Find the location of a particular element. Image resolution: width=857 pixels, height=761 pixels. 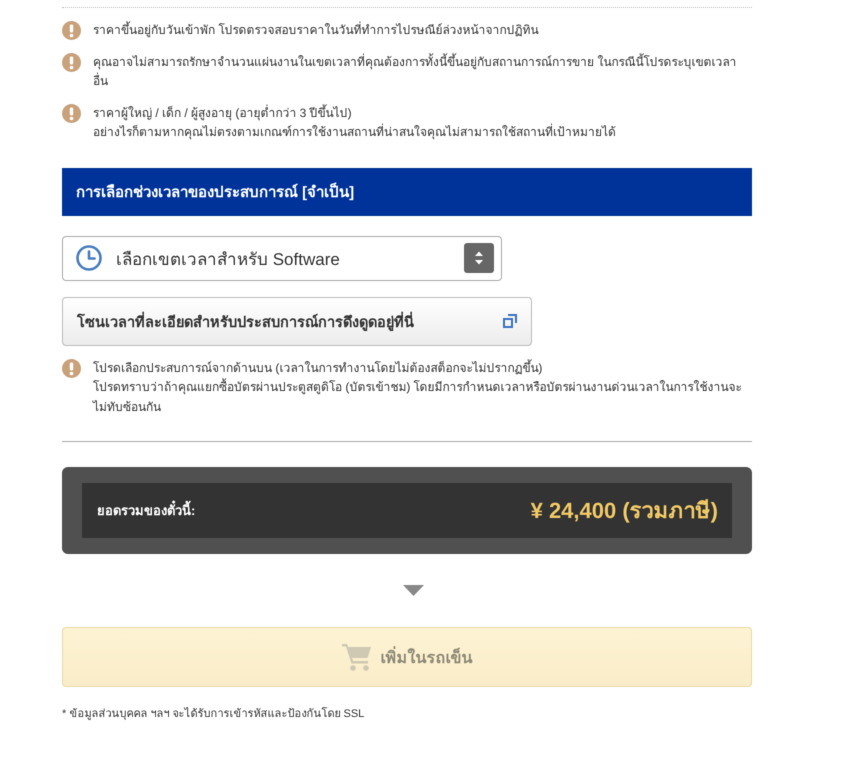

ssl-footnote: * ข้อมูลส่วนบุคคล ฯลฯ จะได้รับการเข้ารหัสและป้องกันโดย SSL is located at coordinates (214, 714).